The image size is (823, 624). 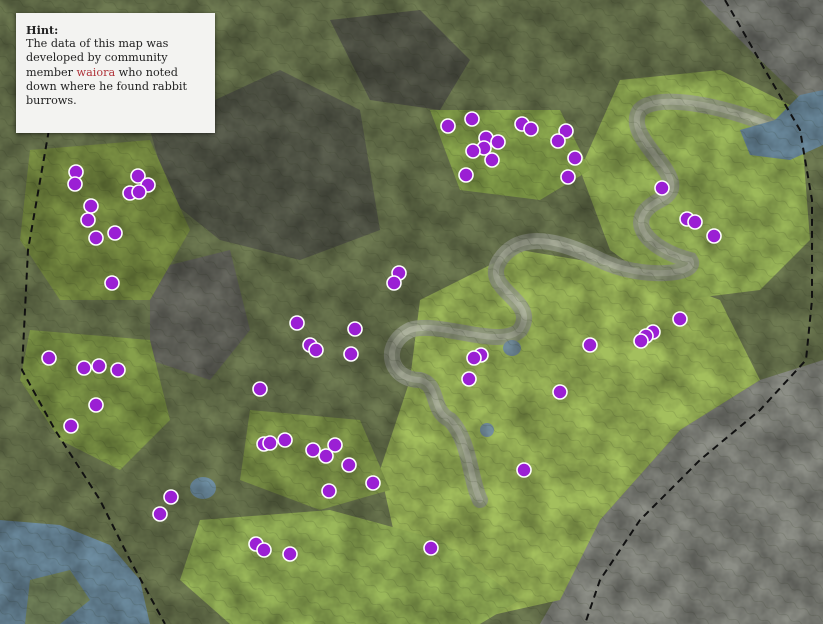 What do you see at coordinates (96, 72) in the screenshot?
I see `contributor-link: waiora` at bounding box center [96, 72].